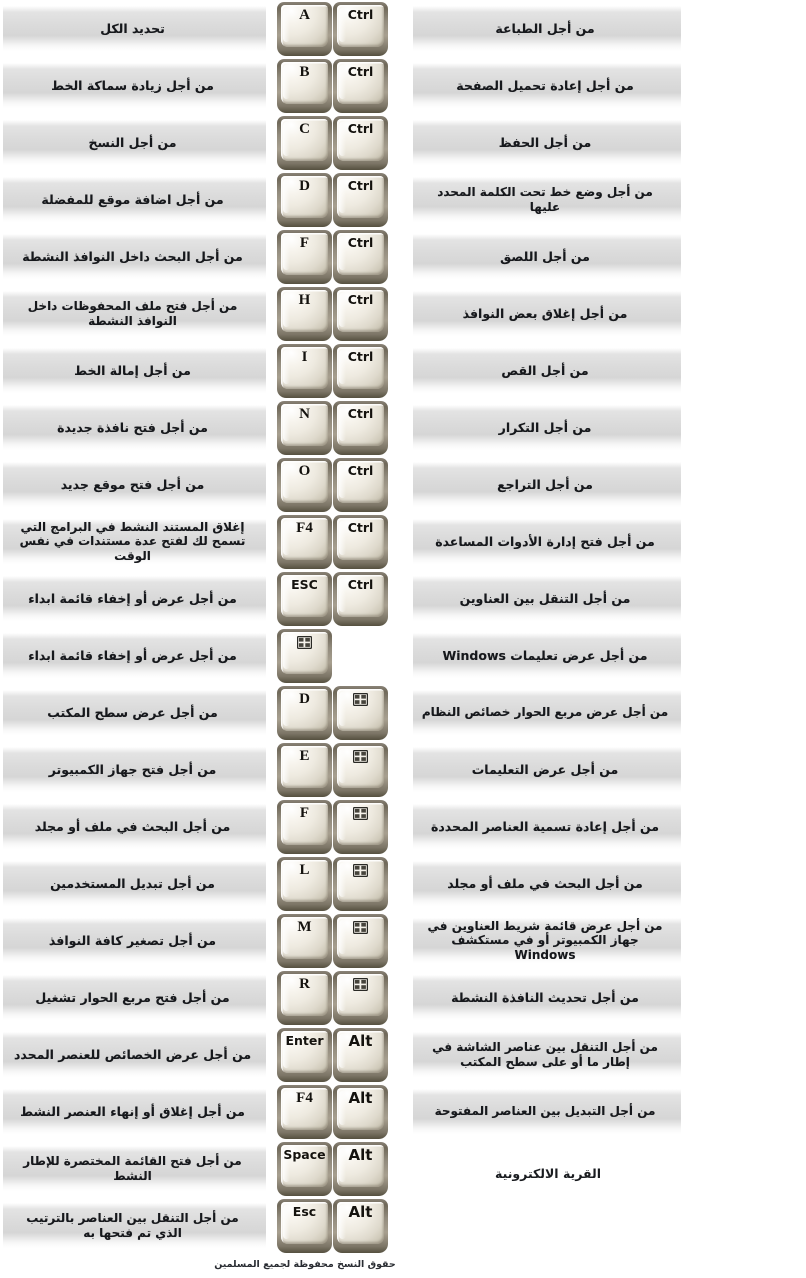 The image size is (806, 1278). I want to click on keycap-r: R, so click(304, 998).